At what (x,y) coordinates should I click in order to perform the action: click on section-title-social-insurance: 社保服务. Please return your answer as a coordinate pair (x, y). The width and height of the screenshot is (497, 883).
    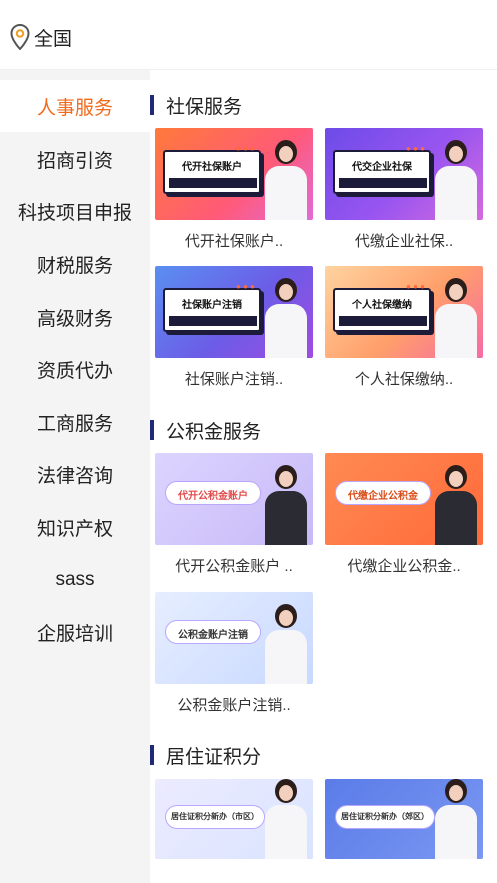
    Looking at the image, I should click on (196, 105).